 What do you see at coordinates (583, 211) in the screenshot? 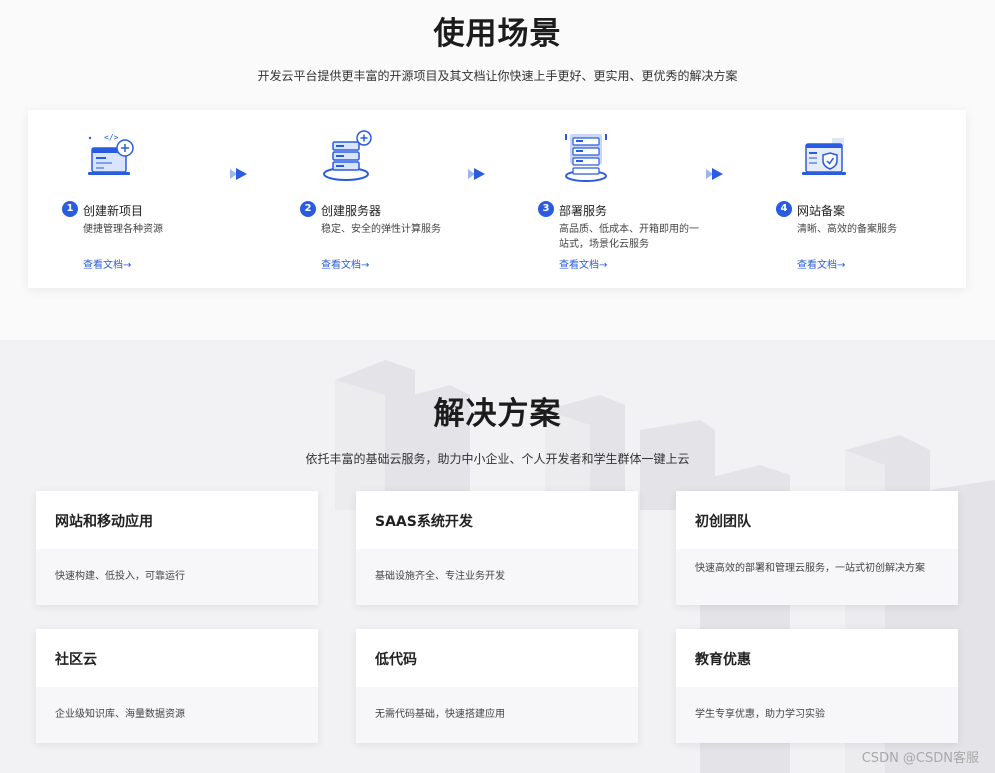
I see `scenario-title: 部署服务` at bounding box center [583, 211].